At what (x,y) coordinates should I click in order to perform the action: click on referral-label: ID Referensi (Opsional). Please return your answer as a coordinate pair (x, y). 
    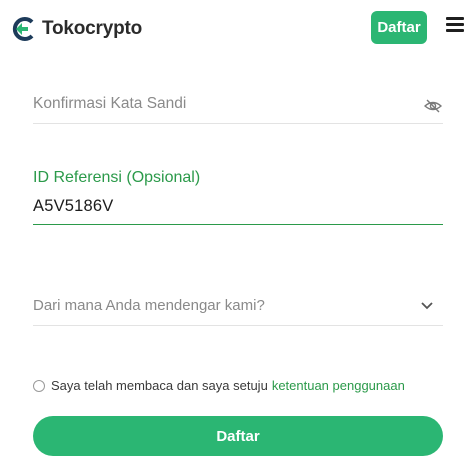
    Looking at the image, I should click on (117, 177).